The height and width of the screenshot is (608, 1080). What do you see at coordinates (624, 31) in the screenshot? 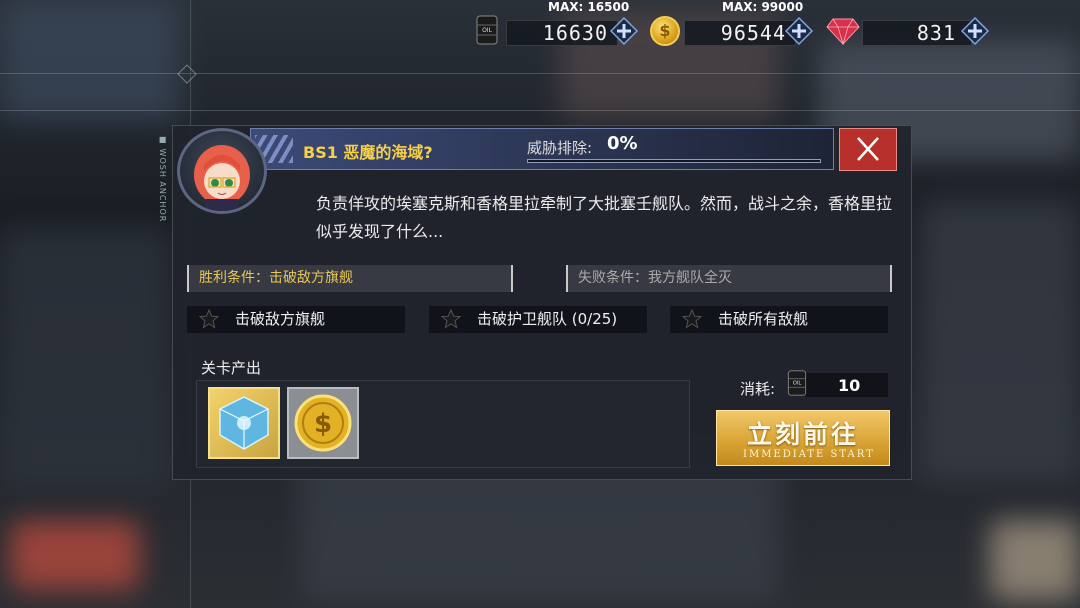
I see `add-oil-button` at bounding box center [624, 31].